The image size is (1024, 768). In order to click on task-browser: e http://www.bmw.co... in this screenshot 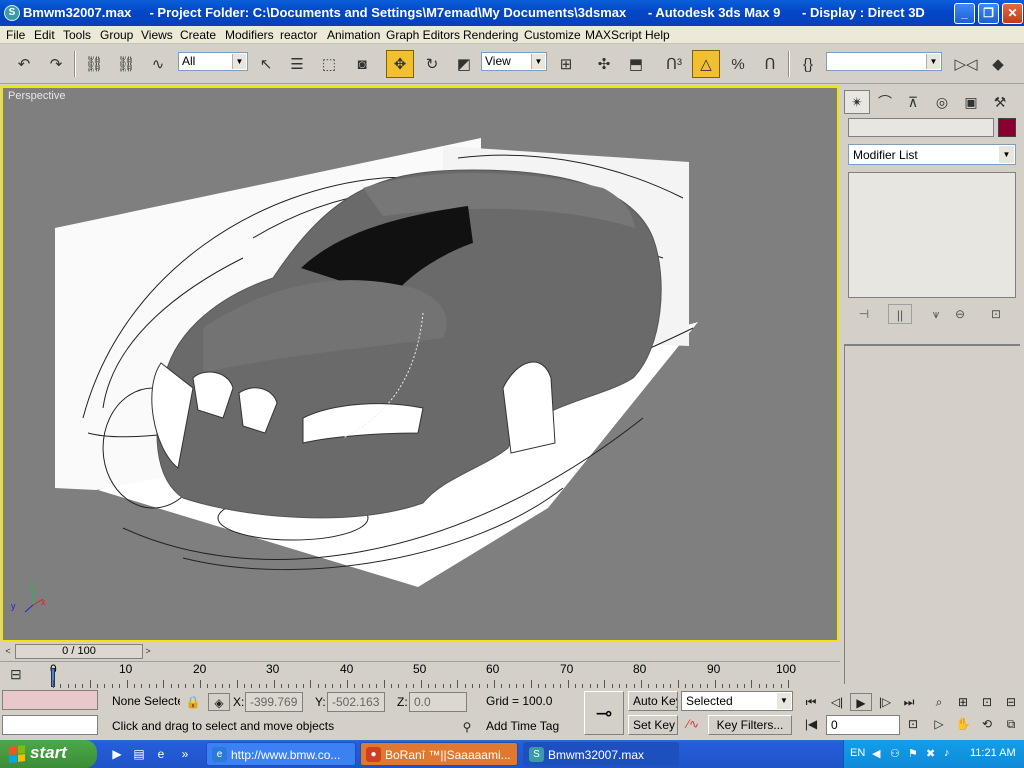, I will do `click(281, 754)`.